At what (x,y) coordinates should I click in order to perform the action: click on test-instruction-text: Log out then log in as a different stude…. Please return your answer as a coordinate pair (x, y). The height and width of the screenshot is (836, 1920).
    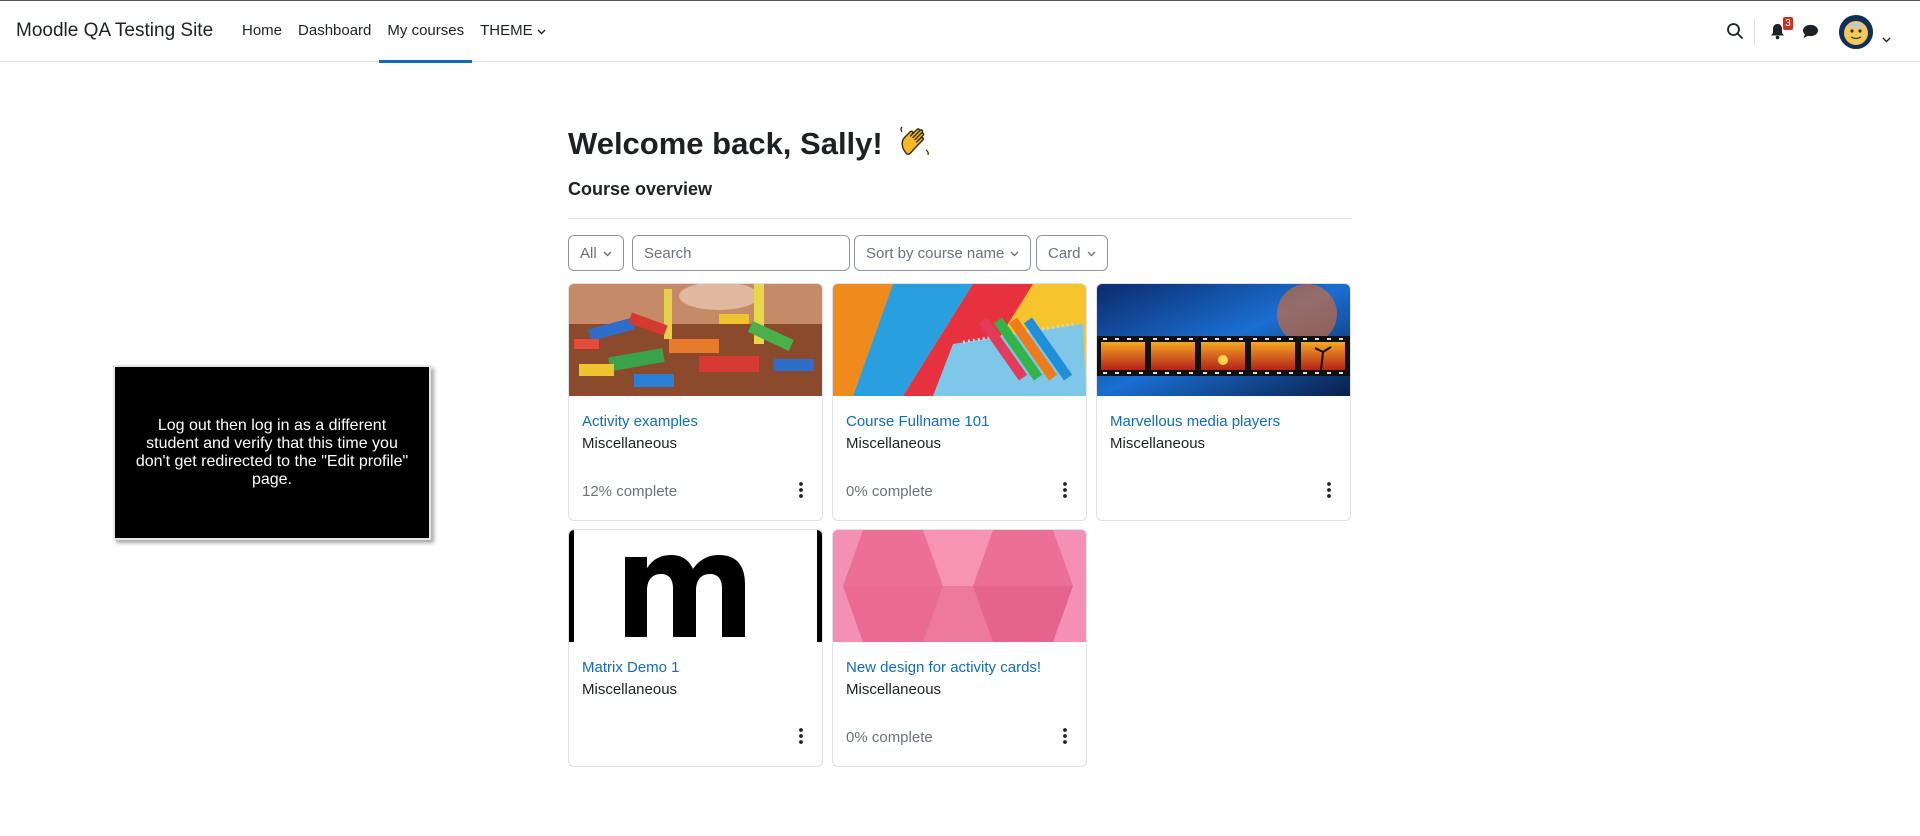
    Looking at the image, I should click on (272, 452).